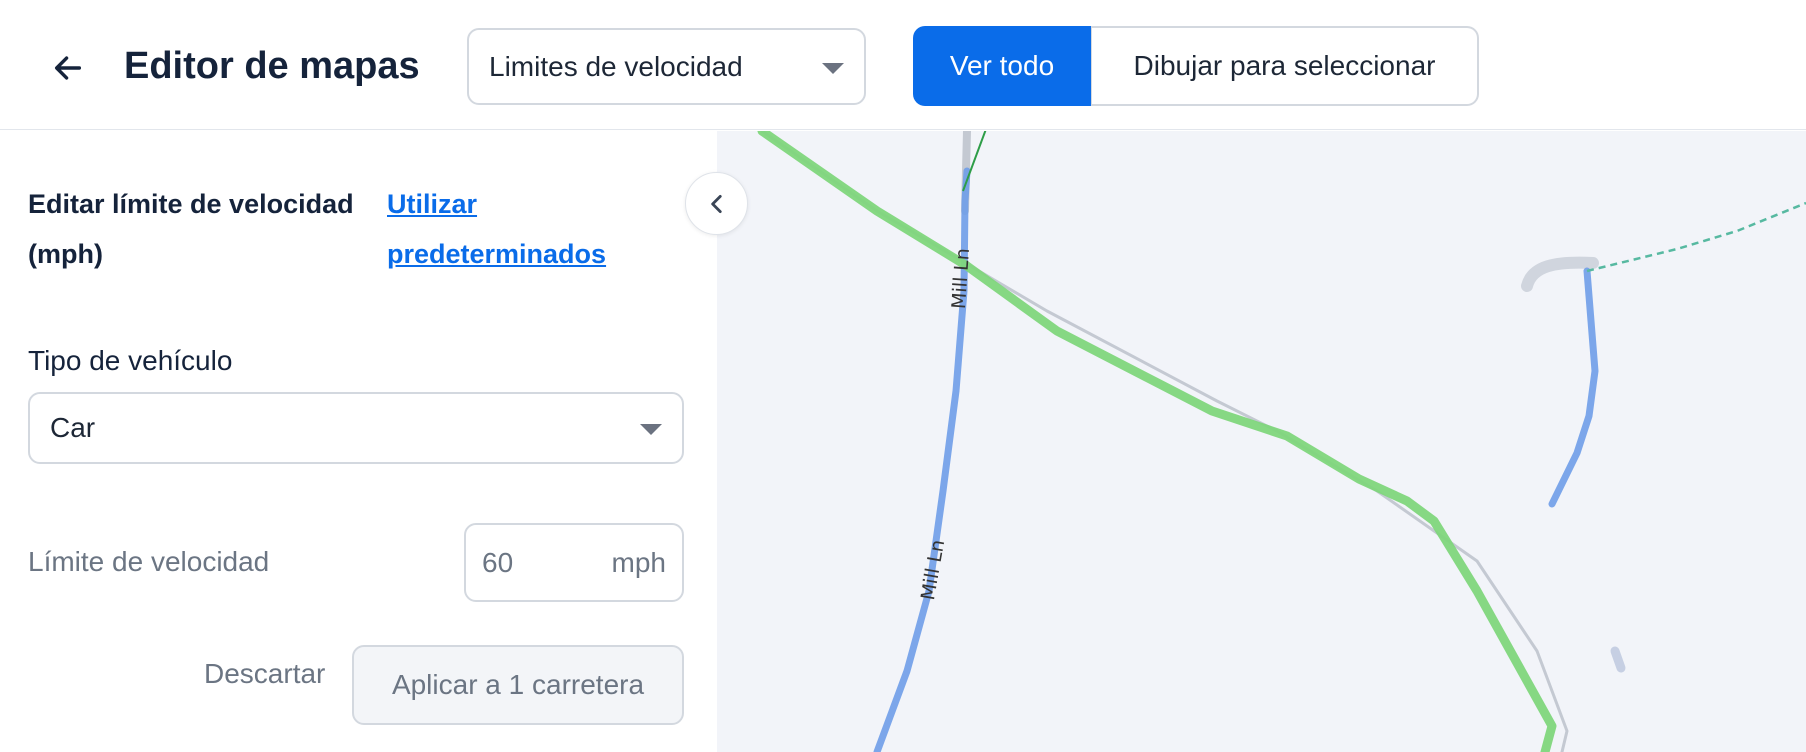 This screenshot has height=752, width=1806. What do you see at coordinates (1002, 66) in the screenshot?
I see `view-all-button: Ver todo` at bounding box center [1002, 66].